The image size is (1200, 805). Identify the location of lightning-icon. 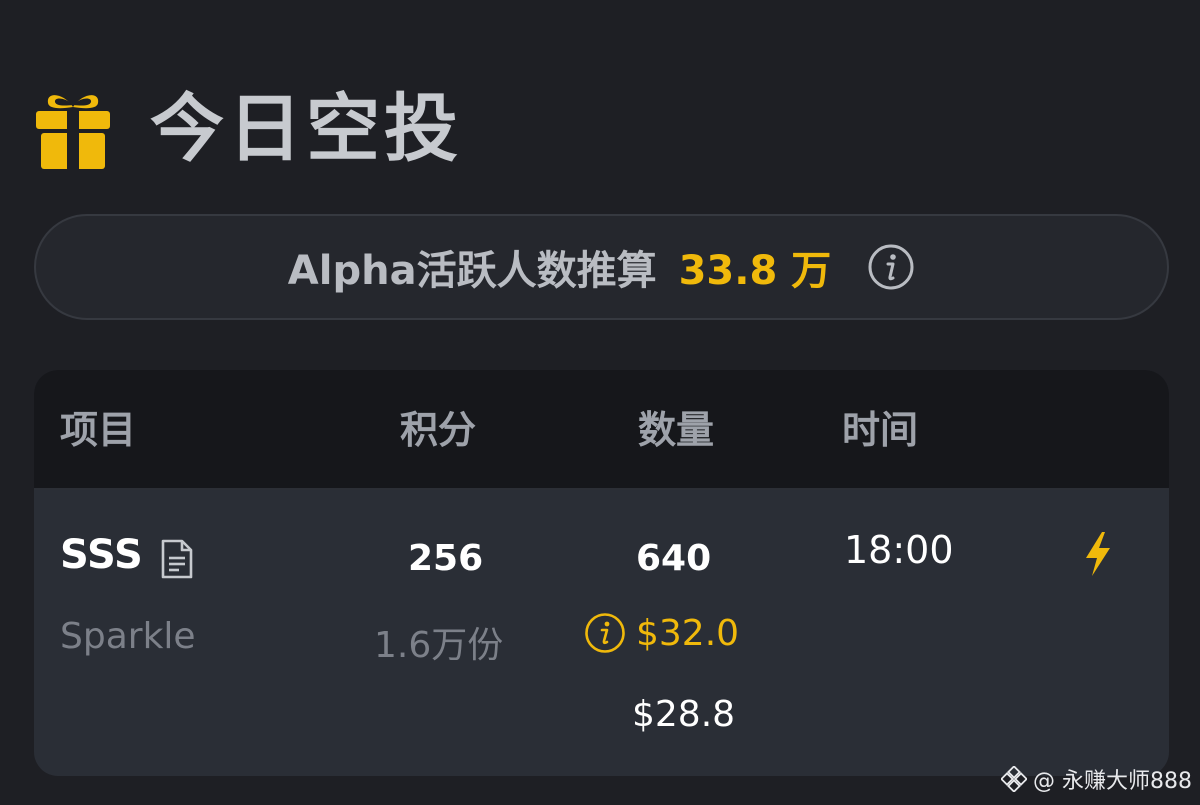
(1098, 554).